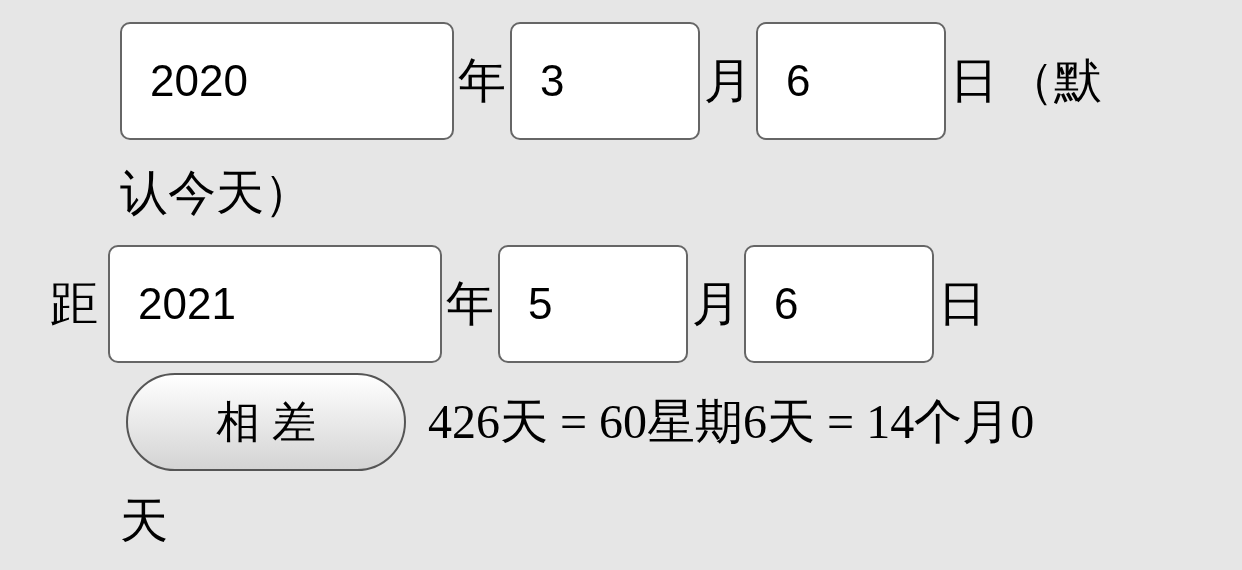 The image size is (1242, 570). What do you see at coordinates (216, 192) in the screenshot?
I see `default-note: 认今天）` at bounding box center [216, 192].